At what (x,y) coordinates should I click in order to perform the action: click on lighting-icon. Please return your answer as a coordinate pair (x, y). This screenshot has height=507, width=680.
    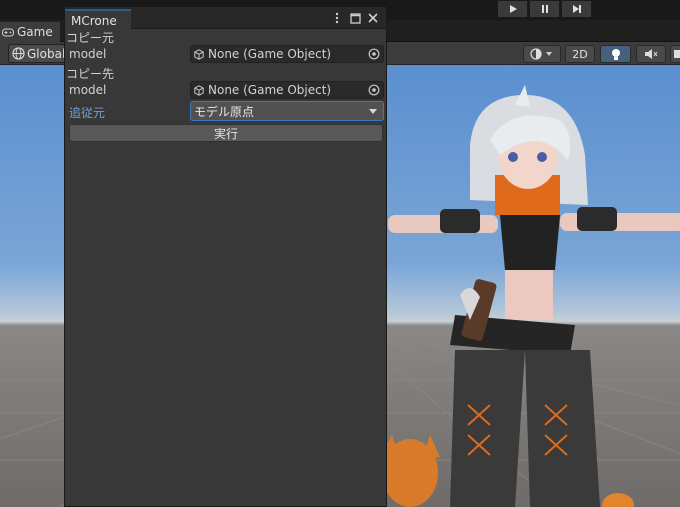
    Looking at the image, I should click on (615, 54).